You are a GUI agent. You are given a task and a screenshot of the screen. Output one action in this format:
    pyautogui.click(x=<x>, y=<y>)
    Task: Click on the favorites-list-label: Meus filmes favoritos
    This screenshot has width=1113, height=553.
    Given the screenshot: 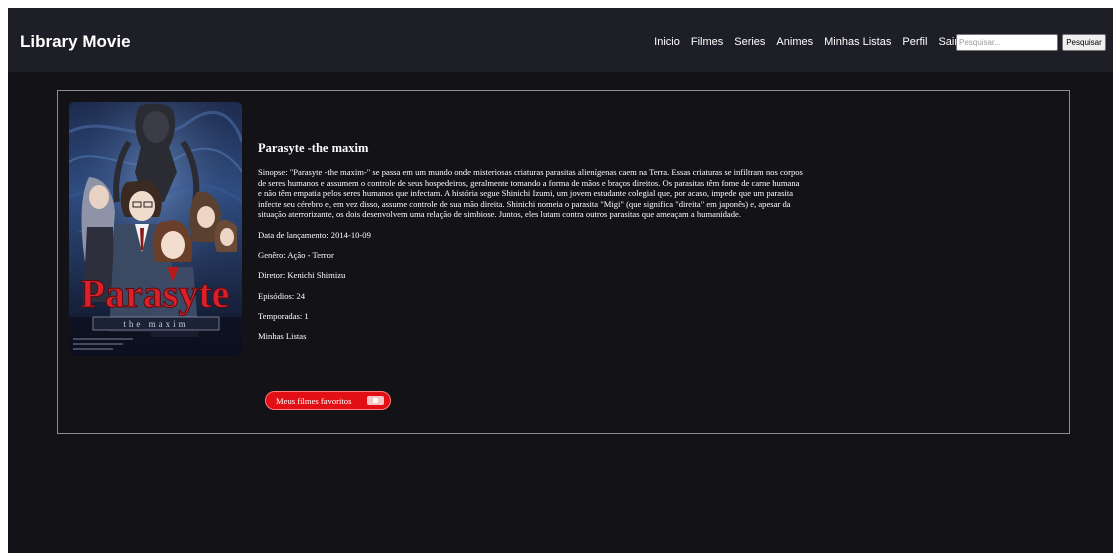 What is the action you would take?
    pyautogui.click(x=314, y=401)
    